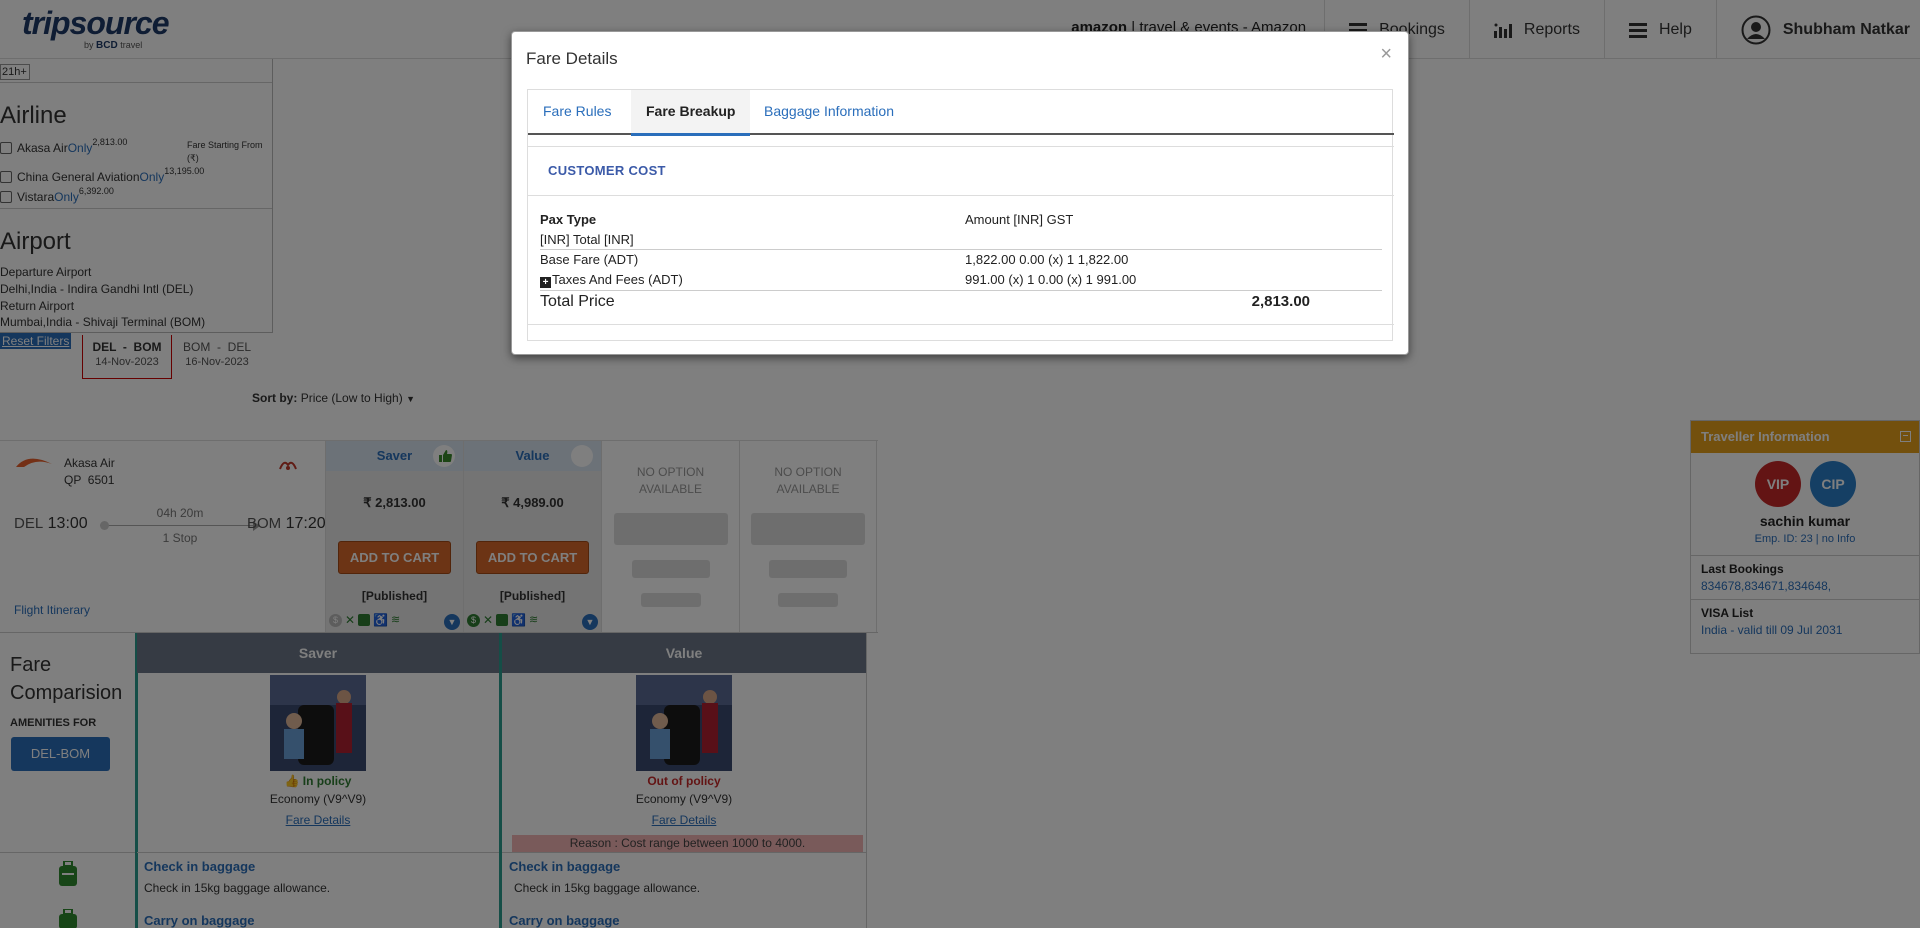 The image size is (1920, 928). Describe the element at coordinates (1386, 54) in the screenshot. I see `close-icon: ×` at that location.